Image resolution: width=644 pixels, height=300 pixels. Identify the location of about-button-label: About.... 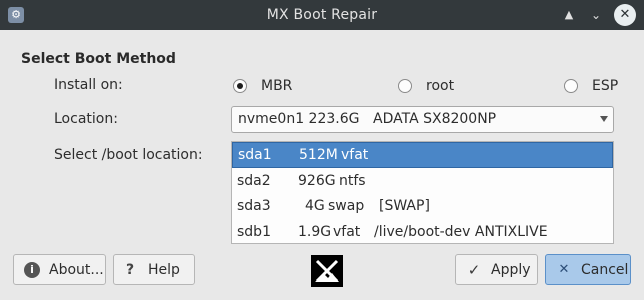
(76, 269).